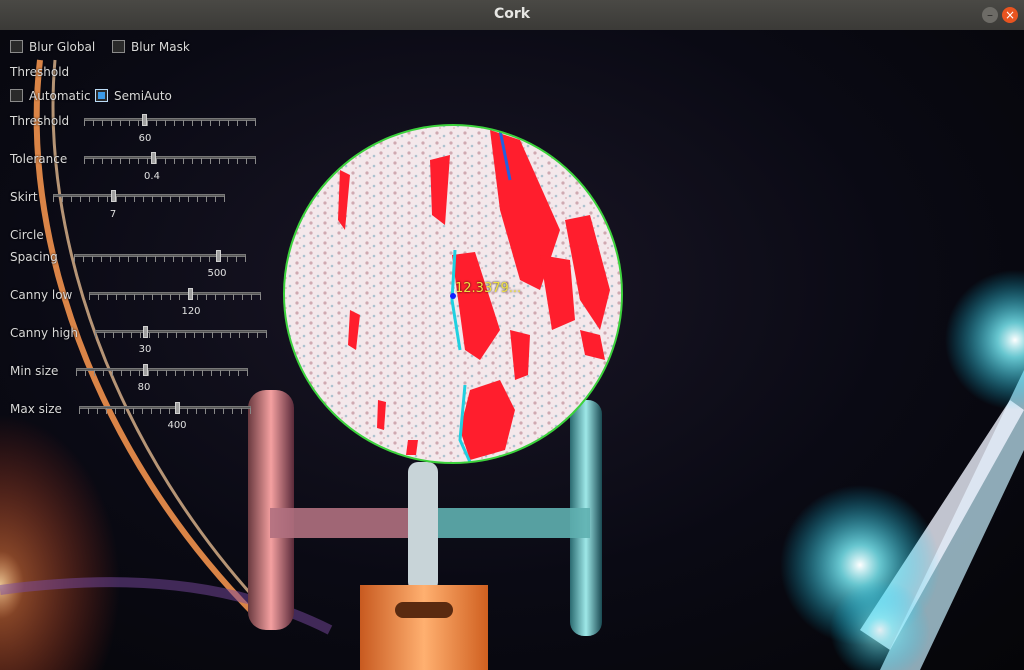 This screenshot has width=1024, height=670. I want to click on threshold-slider, so click(170, 120).